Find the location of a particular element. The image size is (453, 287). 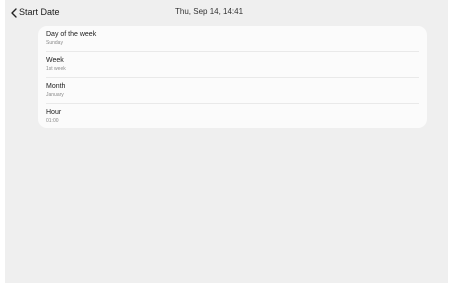

option-week: Week 1st week is located at coordinates (232, 64).